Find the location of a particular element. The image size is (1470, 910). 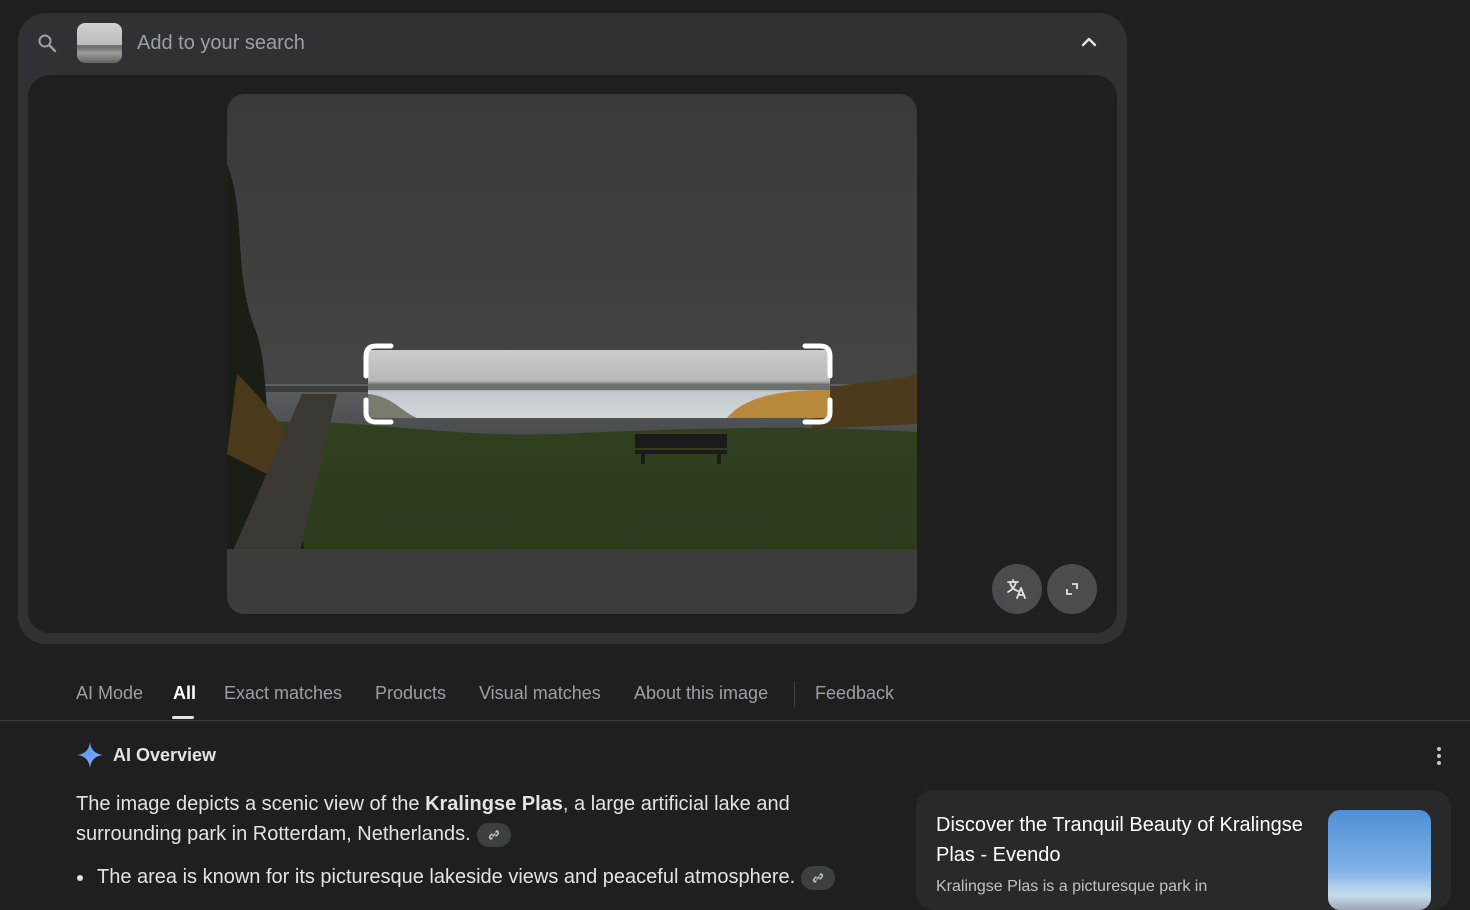

search-bar: Add to your search is located at coordinates (572, 43).